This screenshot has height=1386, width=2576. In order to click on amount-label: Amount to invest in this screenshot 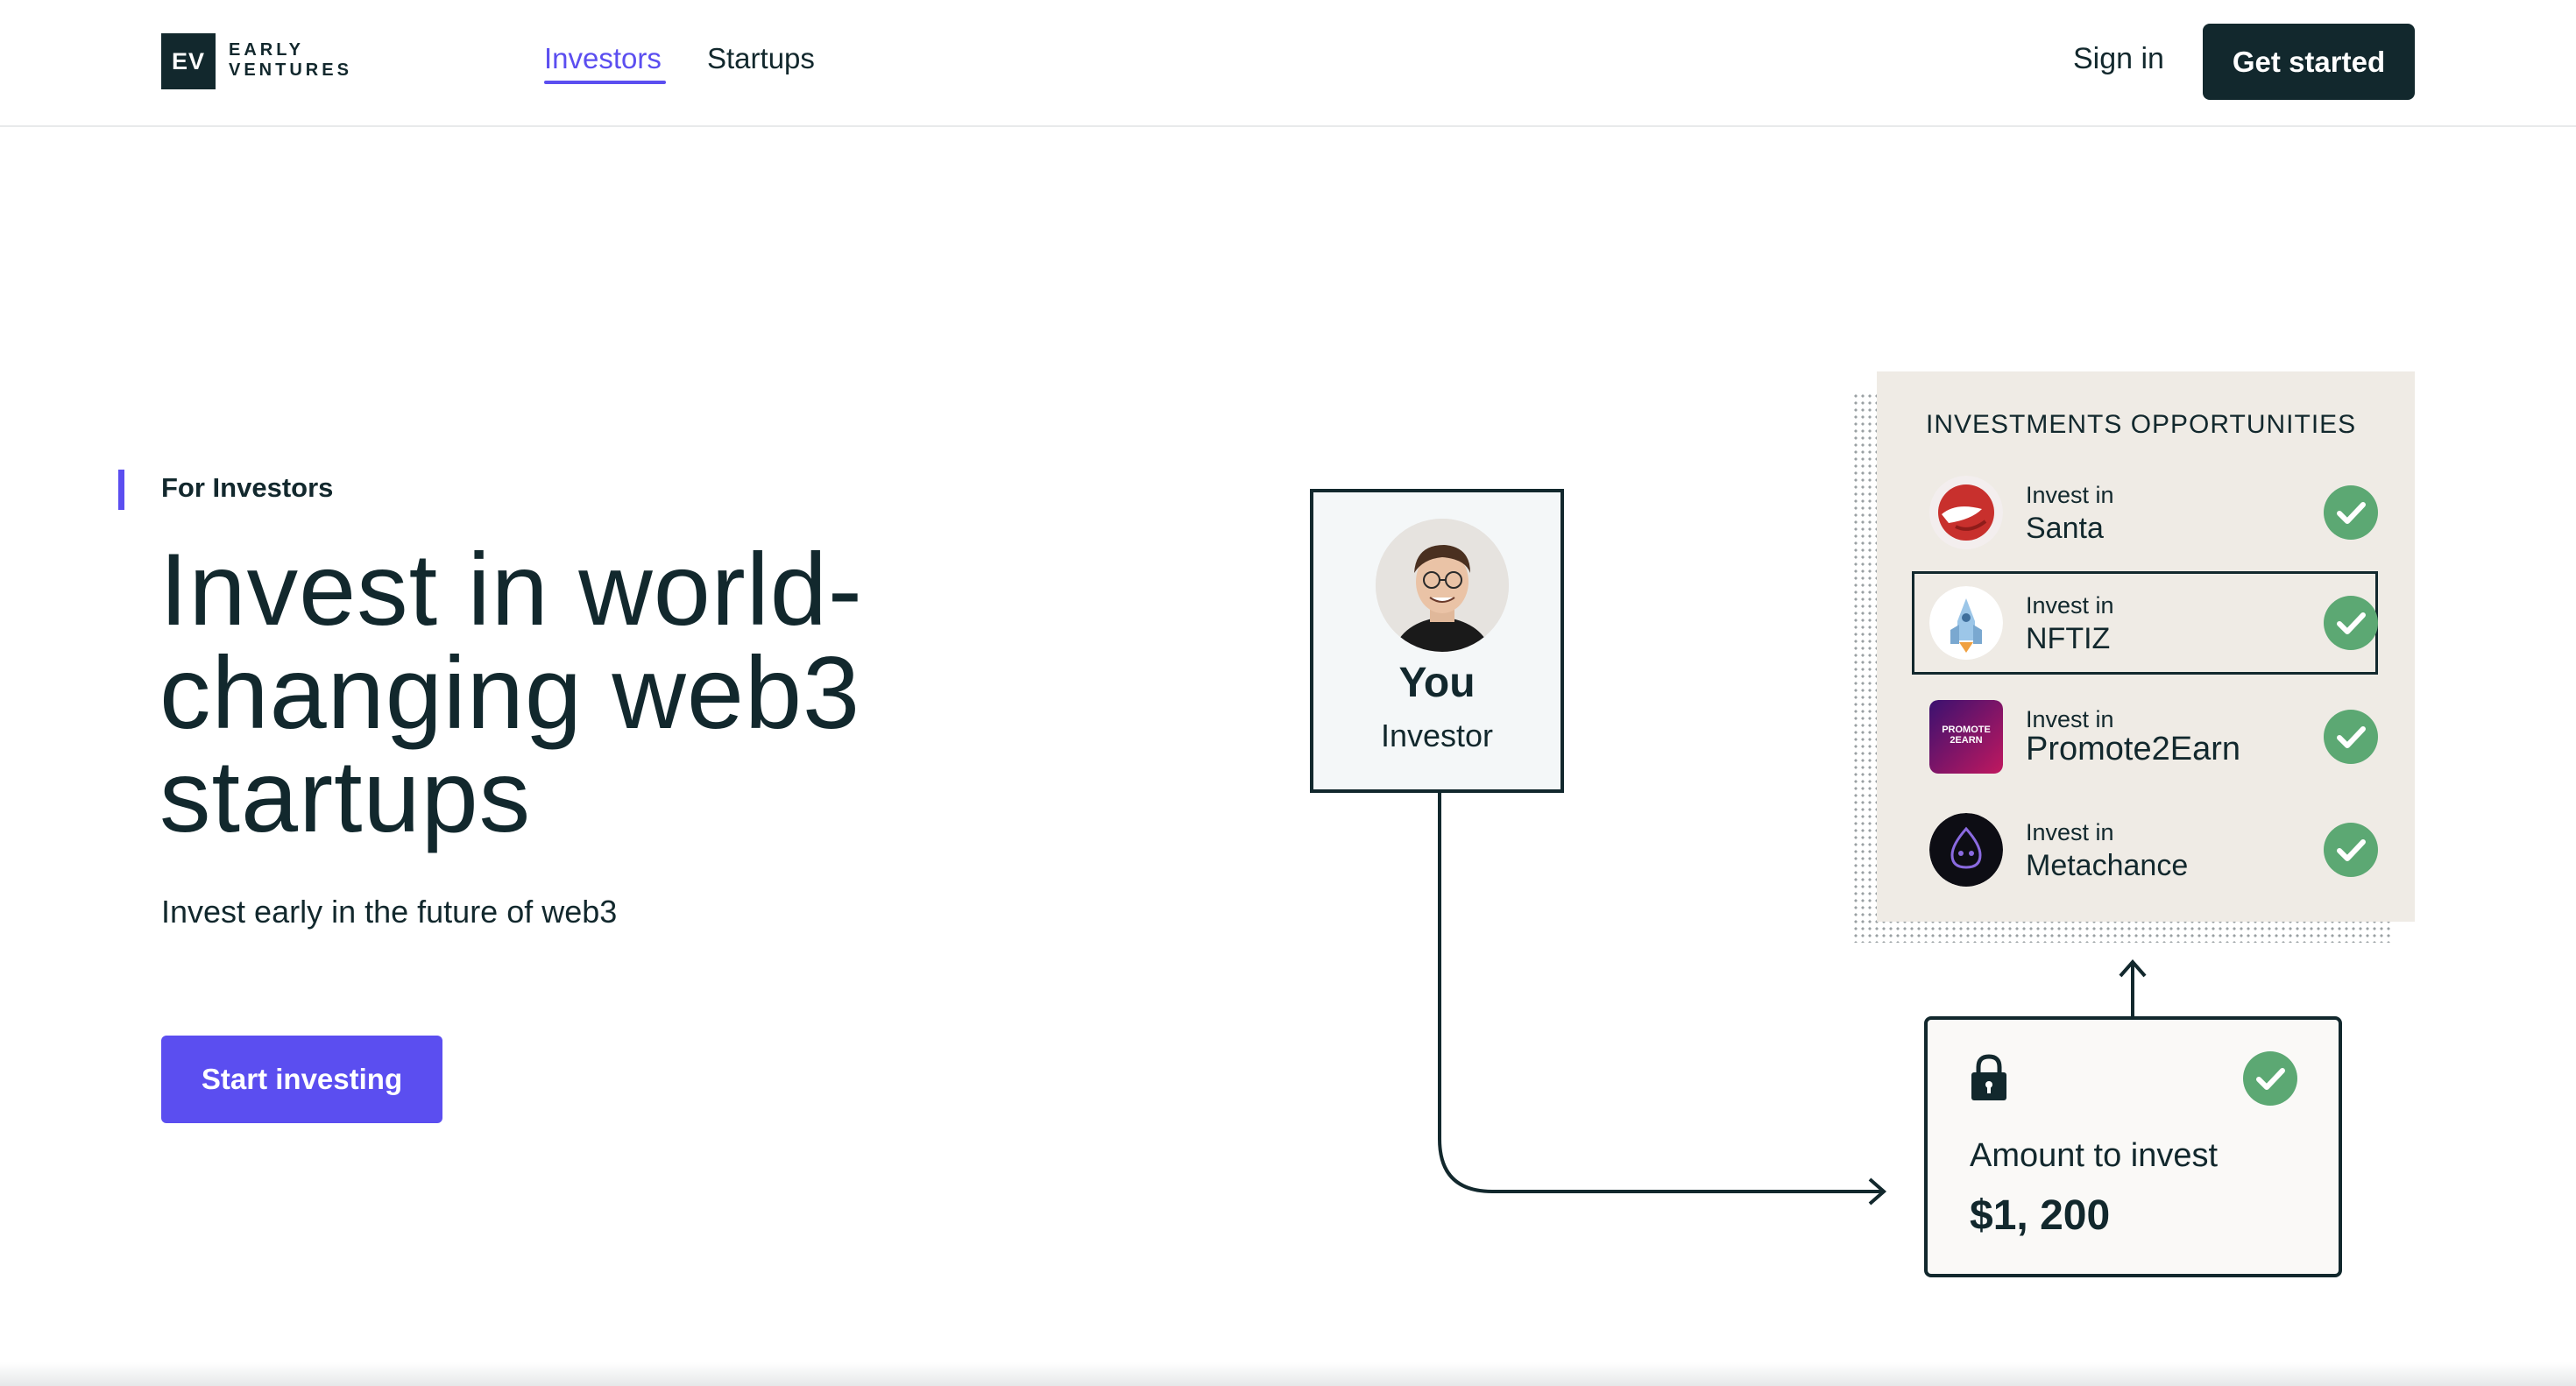, I will do `click(2094, 1155)`.